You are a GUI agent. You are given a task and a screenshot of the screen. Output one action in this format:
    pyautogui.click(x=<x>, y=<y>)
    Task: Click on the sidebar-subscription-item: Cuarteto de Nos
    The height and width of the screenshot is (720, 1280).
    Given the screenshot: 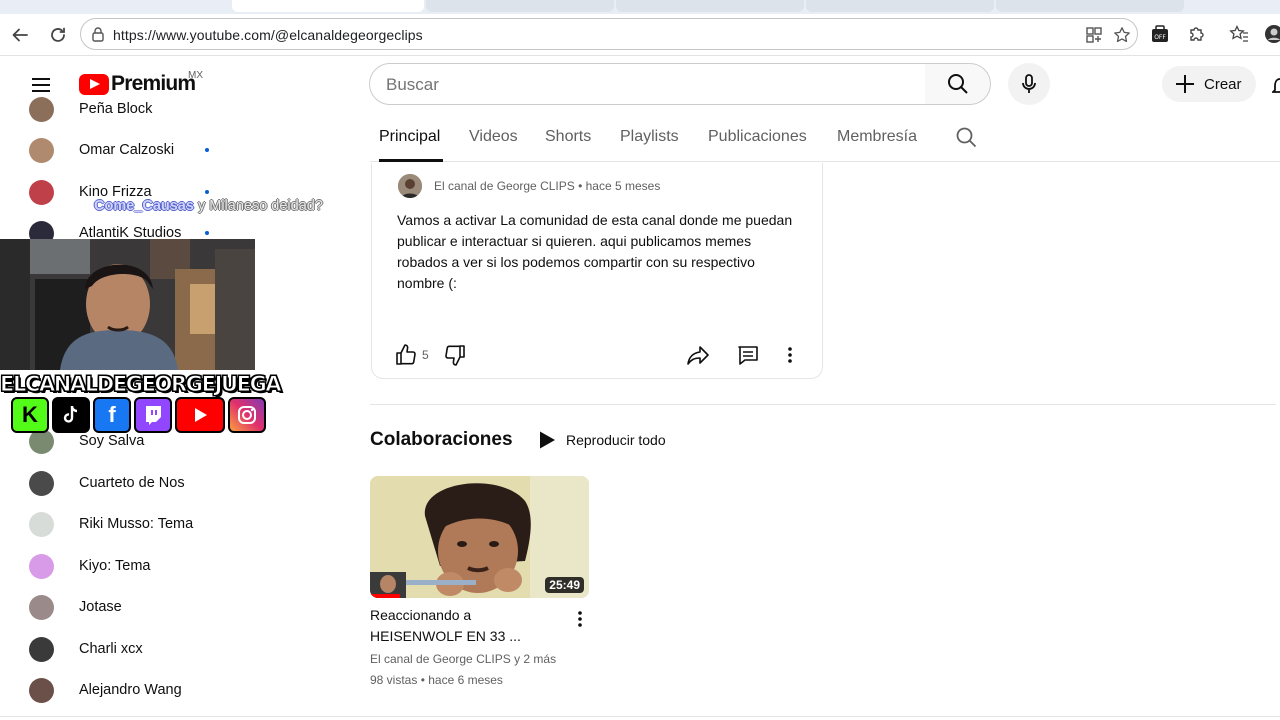 What is the action you would take?
    pyautogui.click(x=125, y=483)
    